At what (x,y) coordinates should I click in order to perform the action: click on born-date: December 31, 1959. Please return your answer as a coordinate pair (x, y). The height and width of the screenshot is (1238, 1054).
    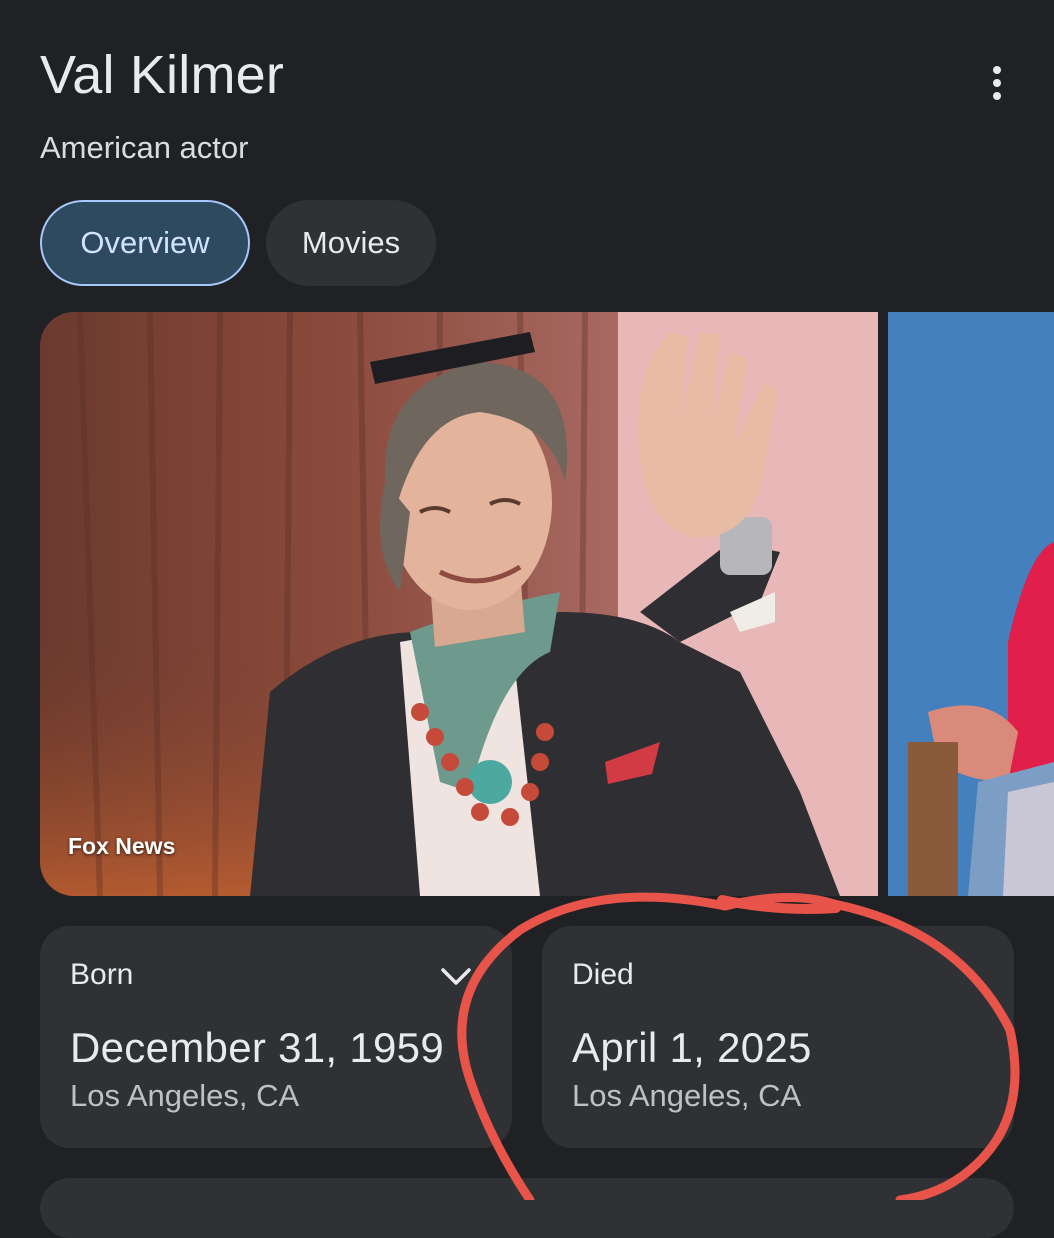
    Looking at the image, I should click on (257, 1047).